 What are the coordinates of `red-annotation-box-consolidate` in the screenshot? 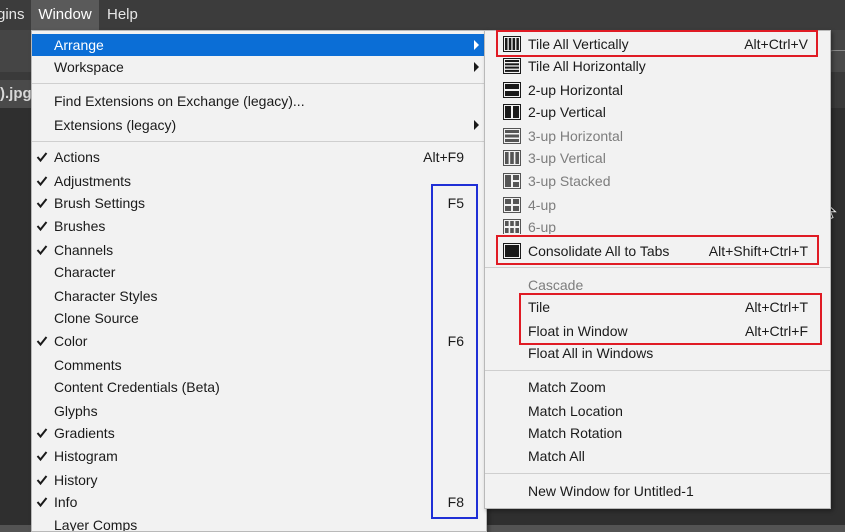 It's located at (657, 250).